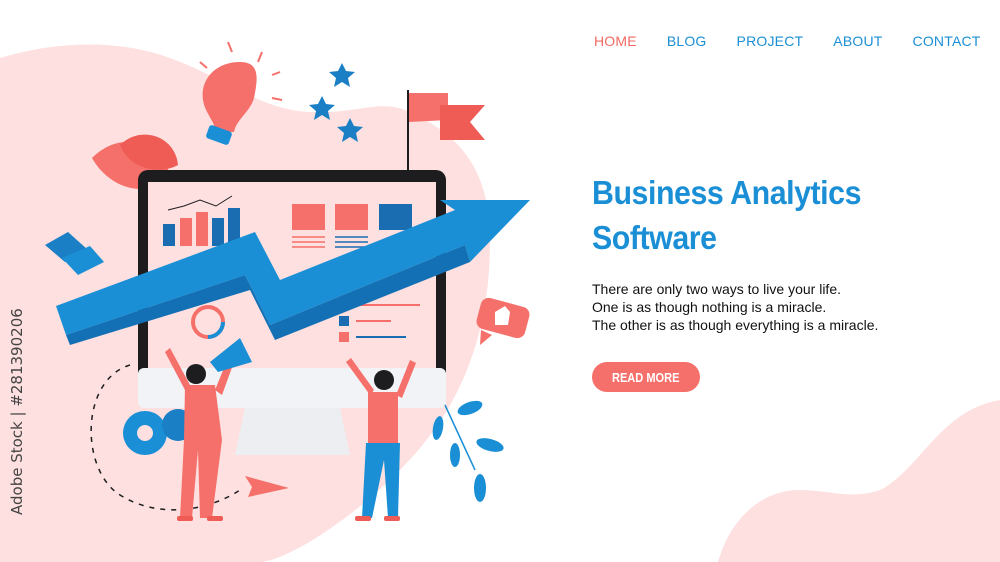 This screenshot has width=1000, height=562. I want to click on nav-project: PROJECT, so click(770, 41).